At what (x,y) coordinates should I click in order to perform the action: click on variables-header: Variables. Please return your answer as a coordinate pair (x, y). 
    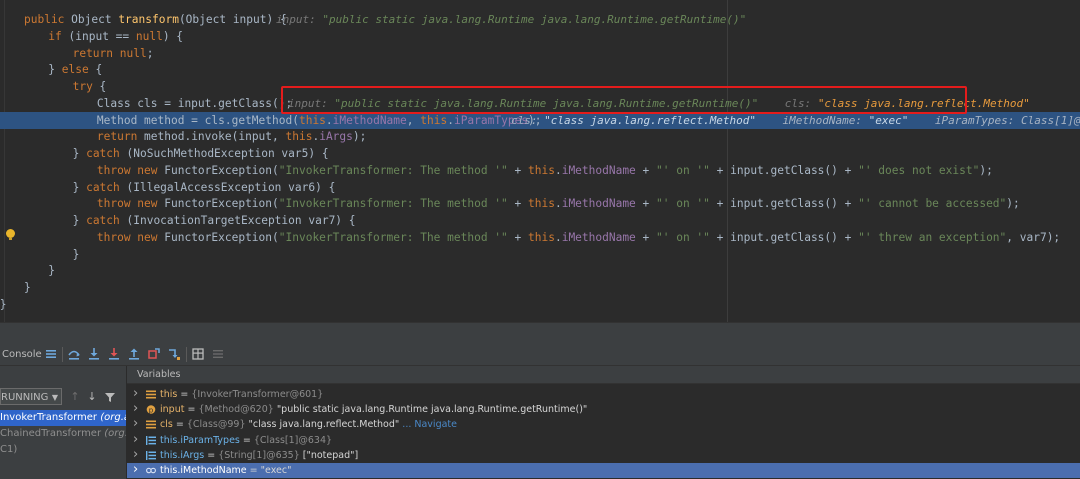
    Looking at the image, I should click on (603, 375).